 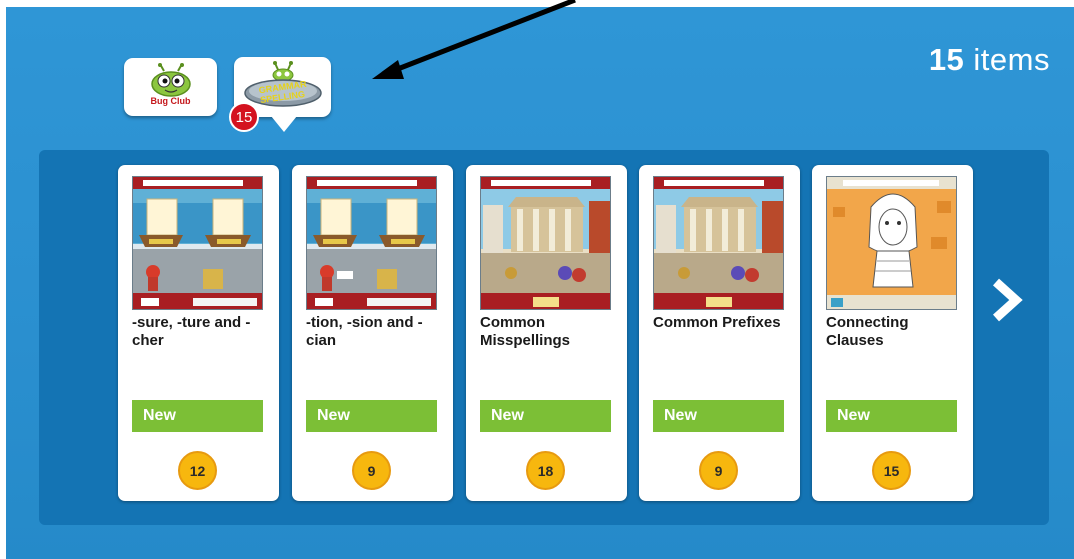 I want to click on activity-count: 18, so click(x=545, y=470).